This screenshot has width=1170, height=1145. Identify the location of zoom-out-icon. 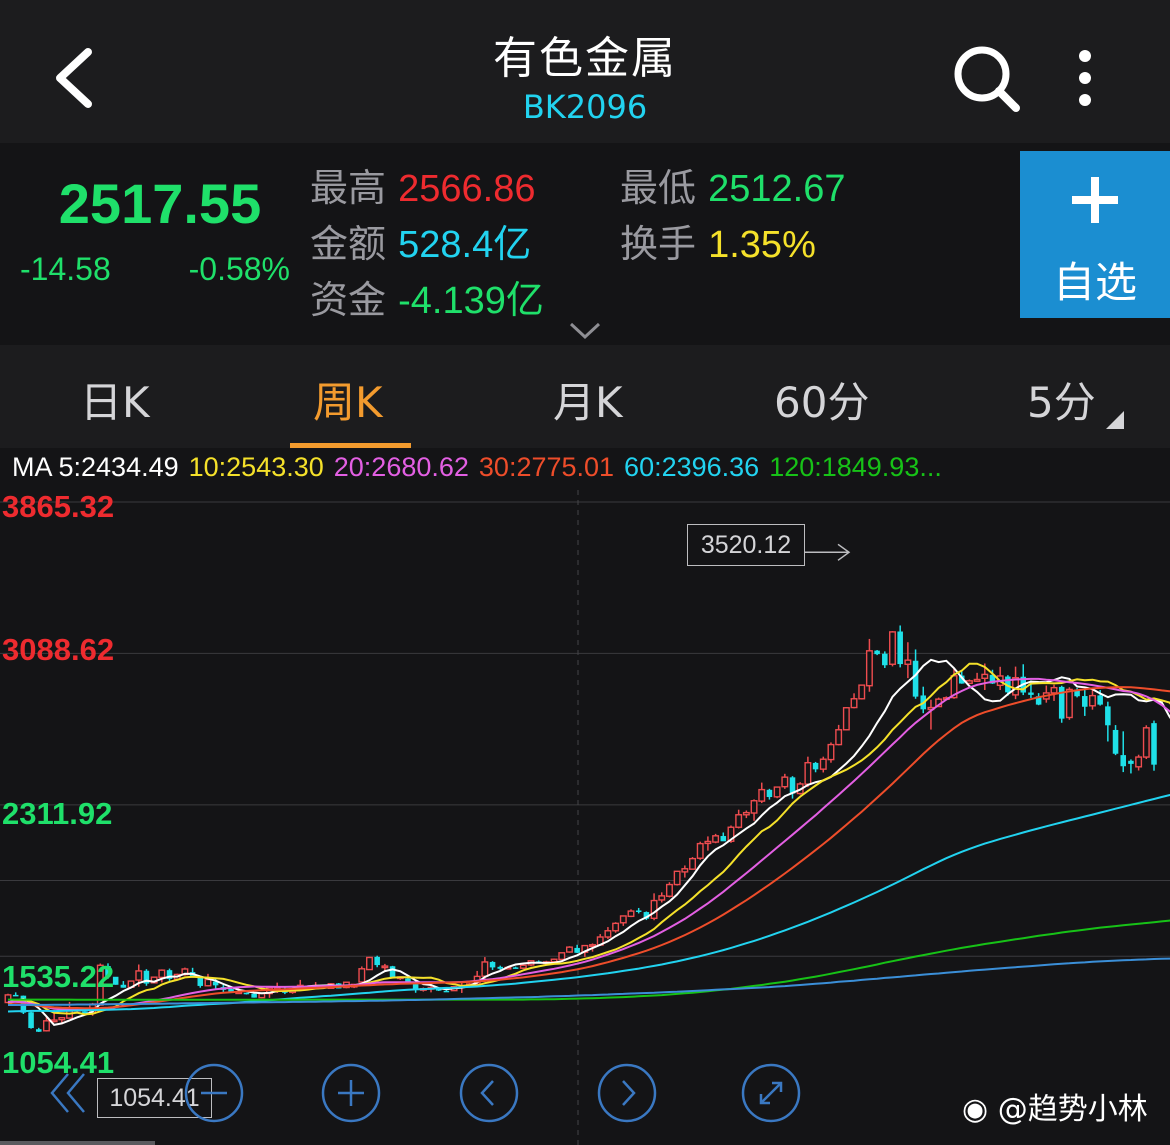
(214, 1093).